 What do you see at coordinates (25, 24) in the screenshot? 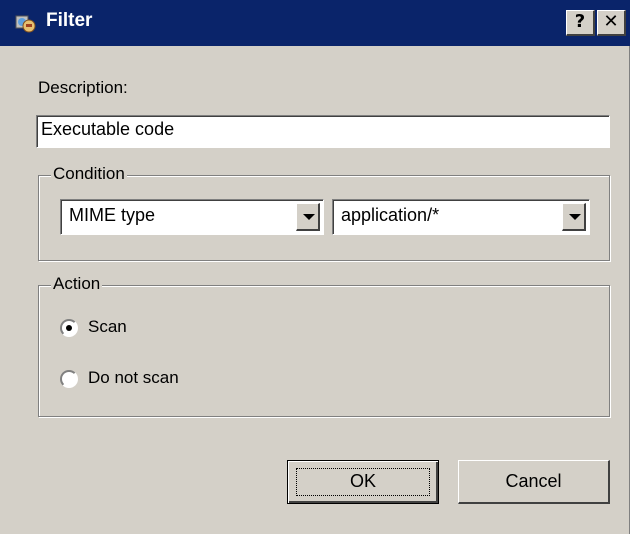
I see `filter-app-icon` at bounding box center [25, 24].